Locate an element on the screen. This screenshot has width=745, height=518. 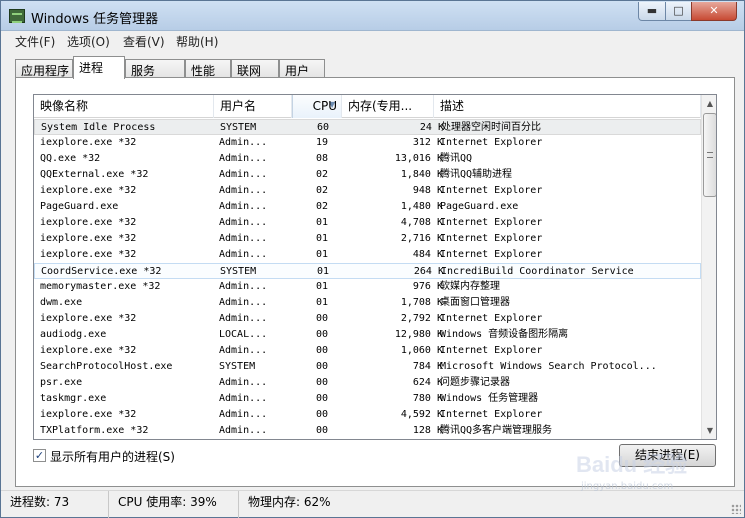
menu-file: 文件(F) is located at coordinates (35, 41).